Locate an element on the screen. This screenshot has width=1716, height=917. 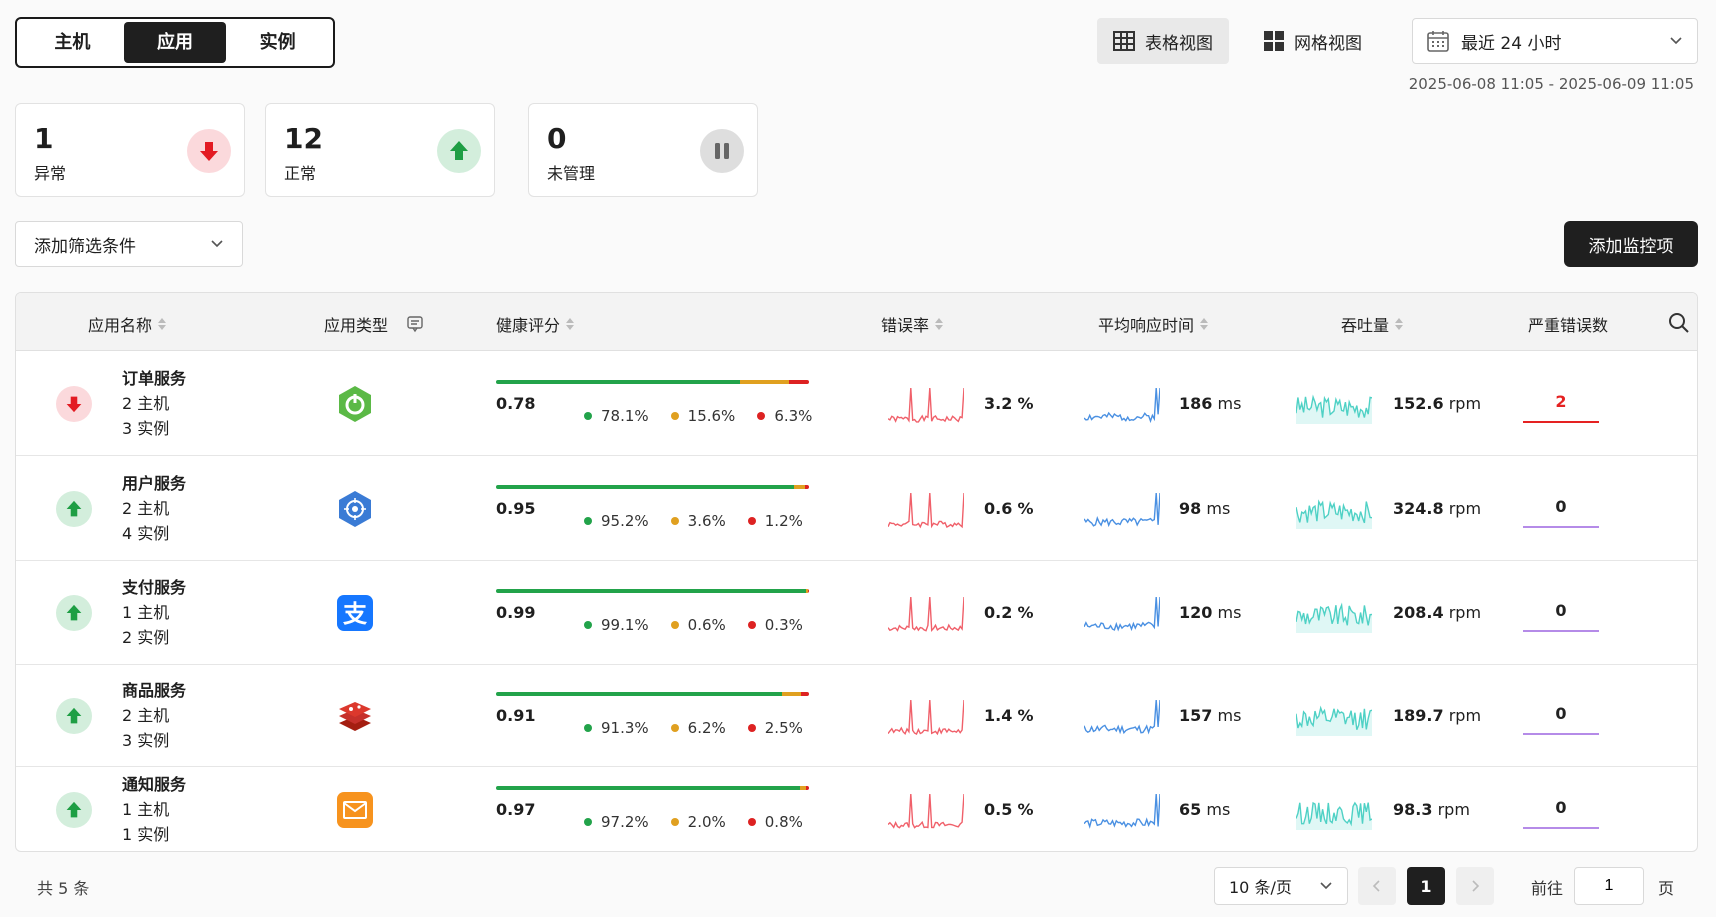
col-app-type: 应用类型 is located at coordinates (374, 324).